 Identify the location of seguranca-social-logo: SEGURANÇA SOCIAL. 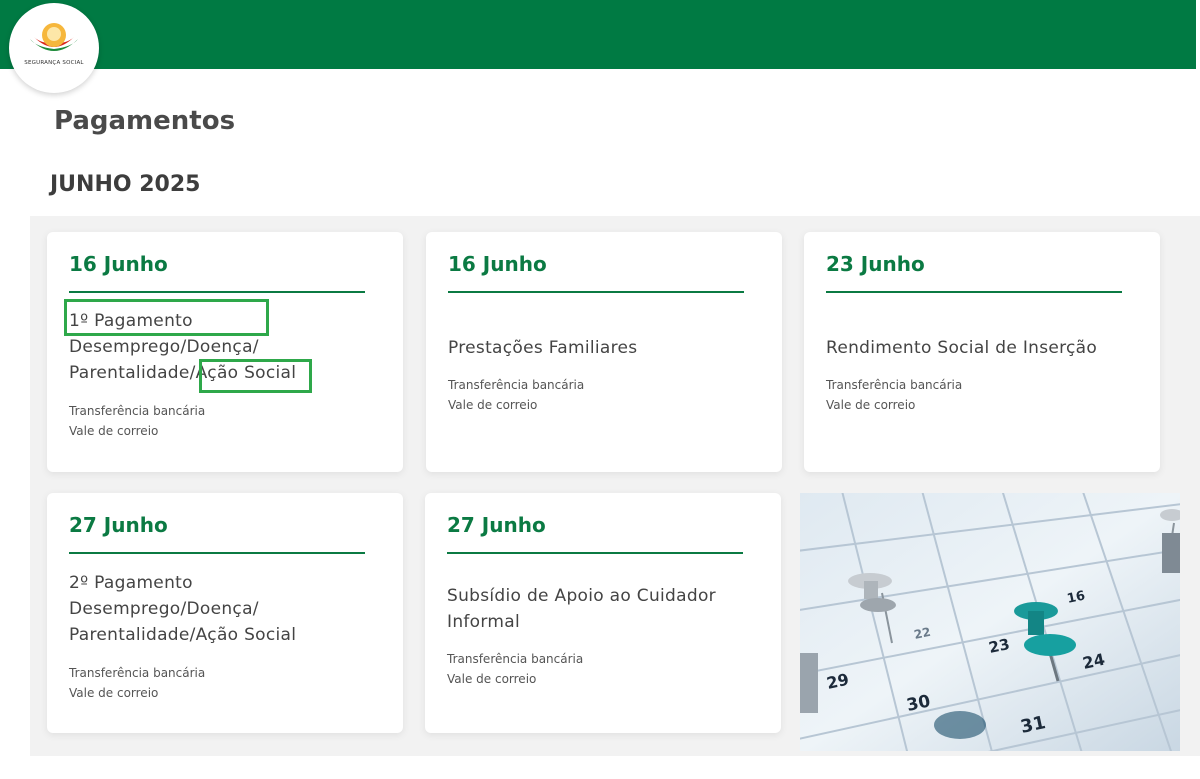
(54, 48).